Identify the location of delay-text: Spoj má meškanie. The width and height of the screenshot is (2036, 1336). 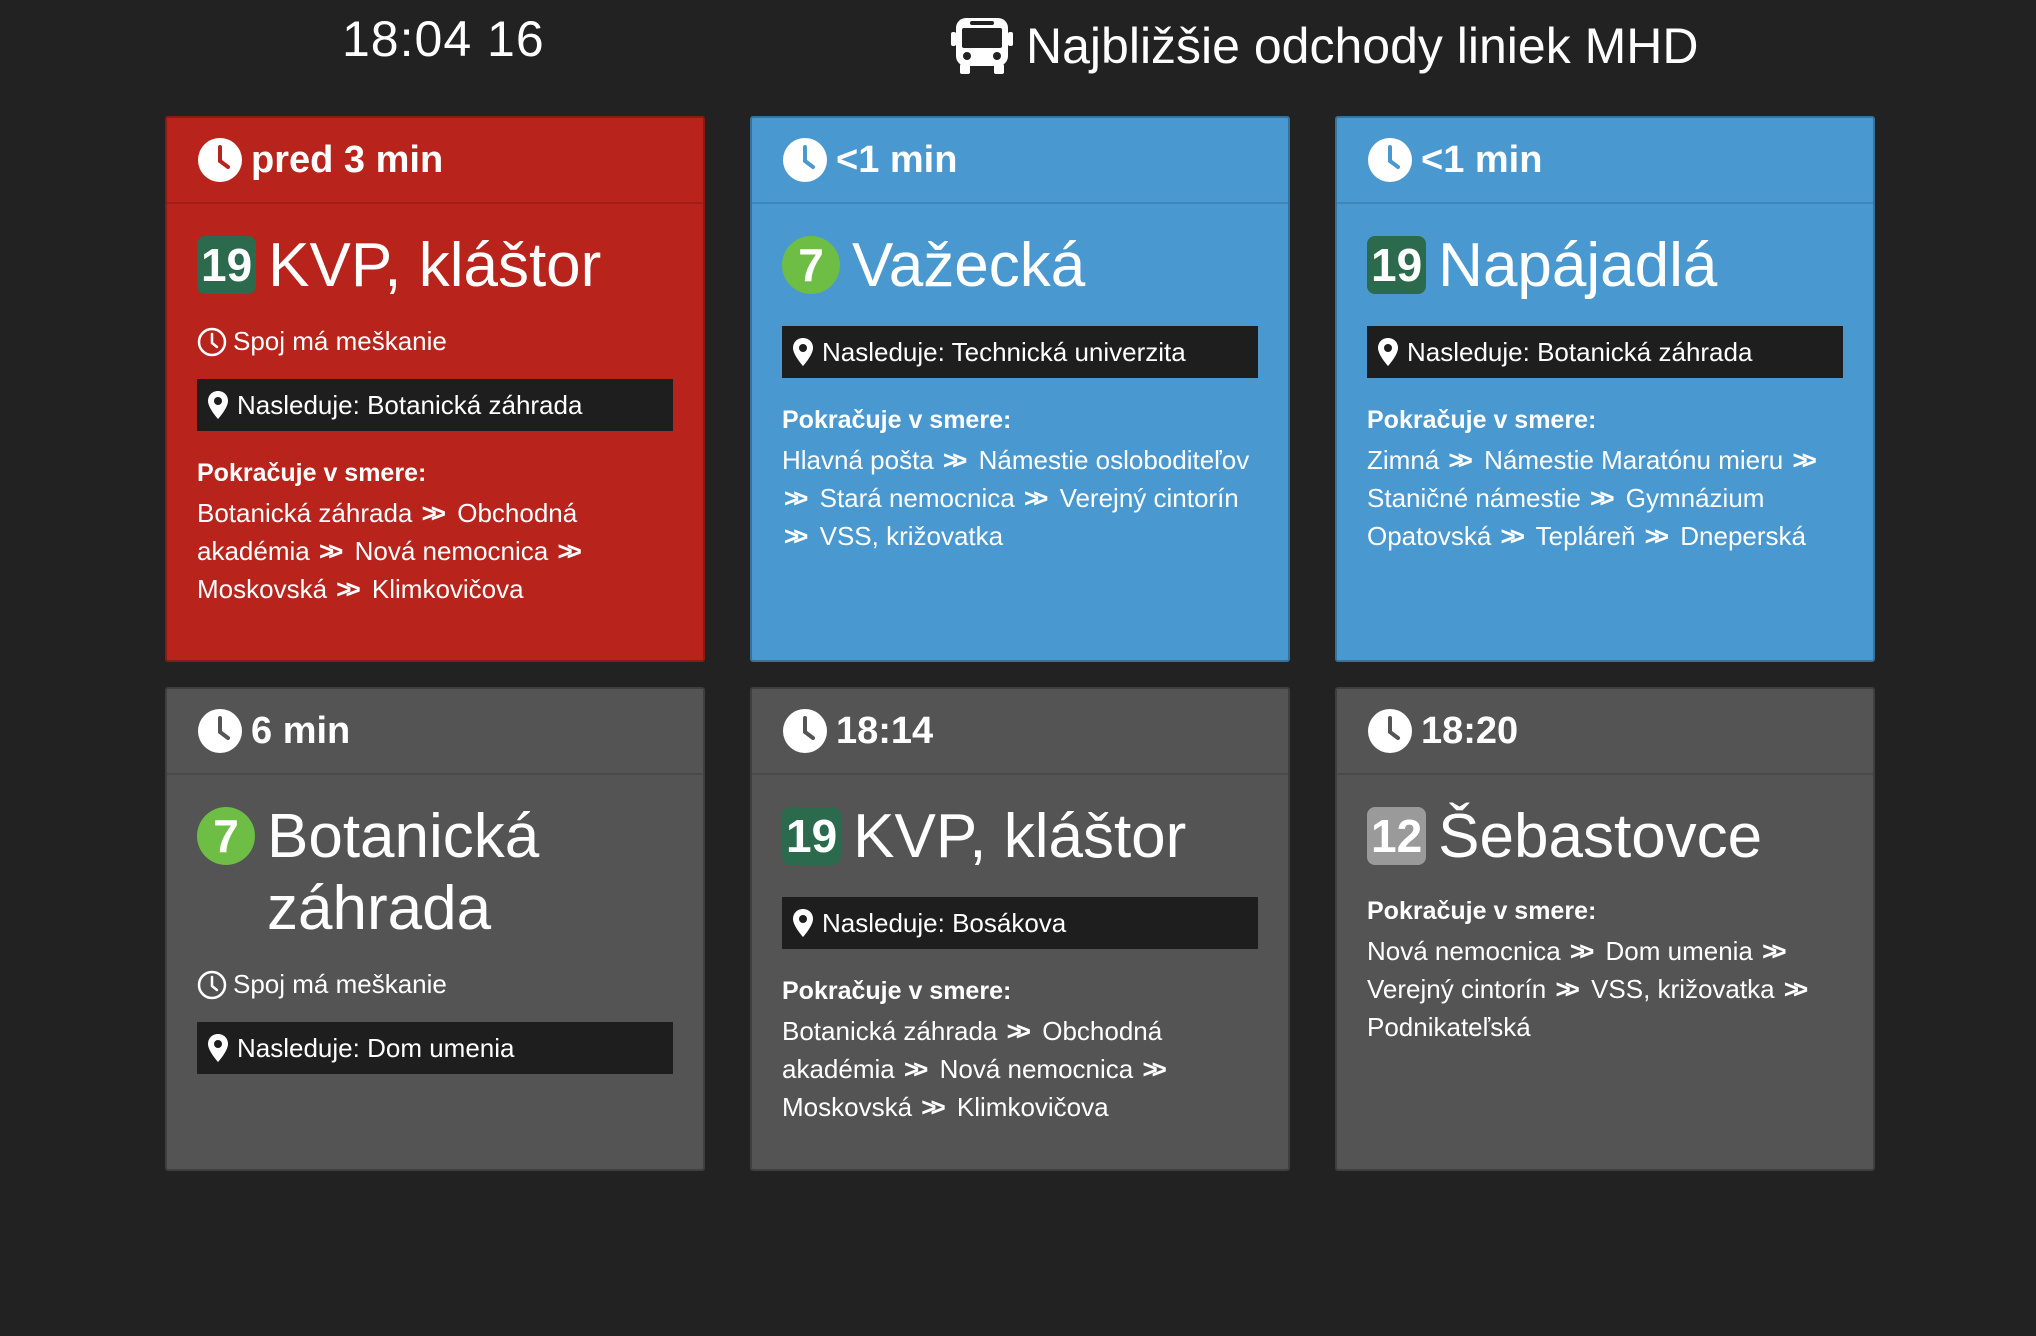
(340, 341).